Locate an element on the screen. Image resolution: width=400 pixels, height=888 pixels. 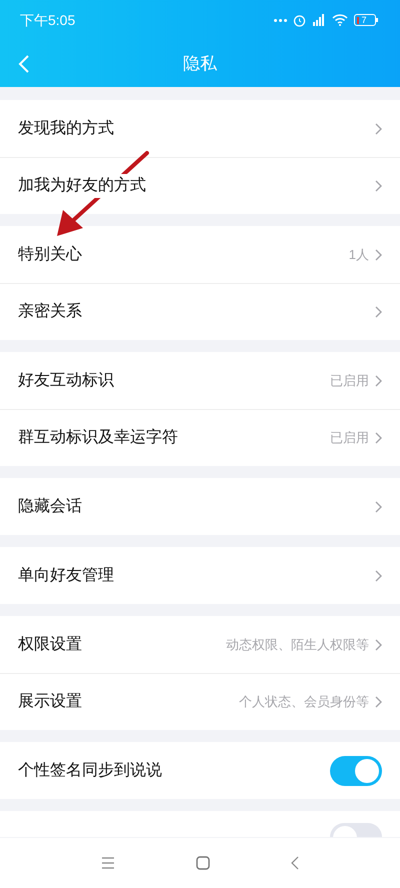
settings-row: 亲密关系 is located at coordinates (200, 311).